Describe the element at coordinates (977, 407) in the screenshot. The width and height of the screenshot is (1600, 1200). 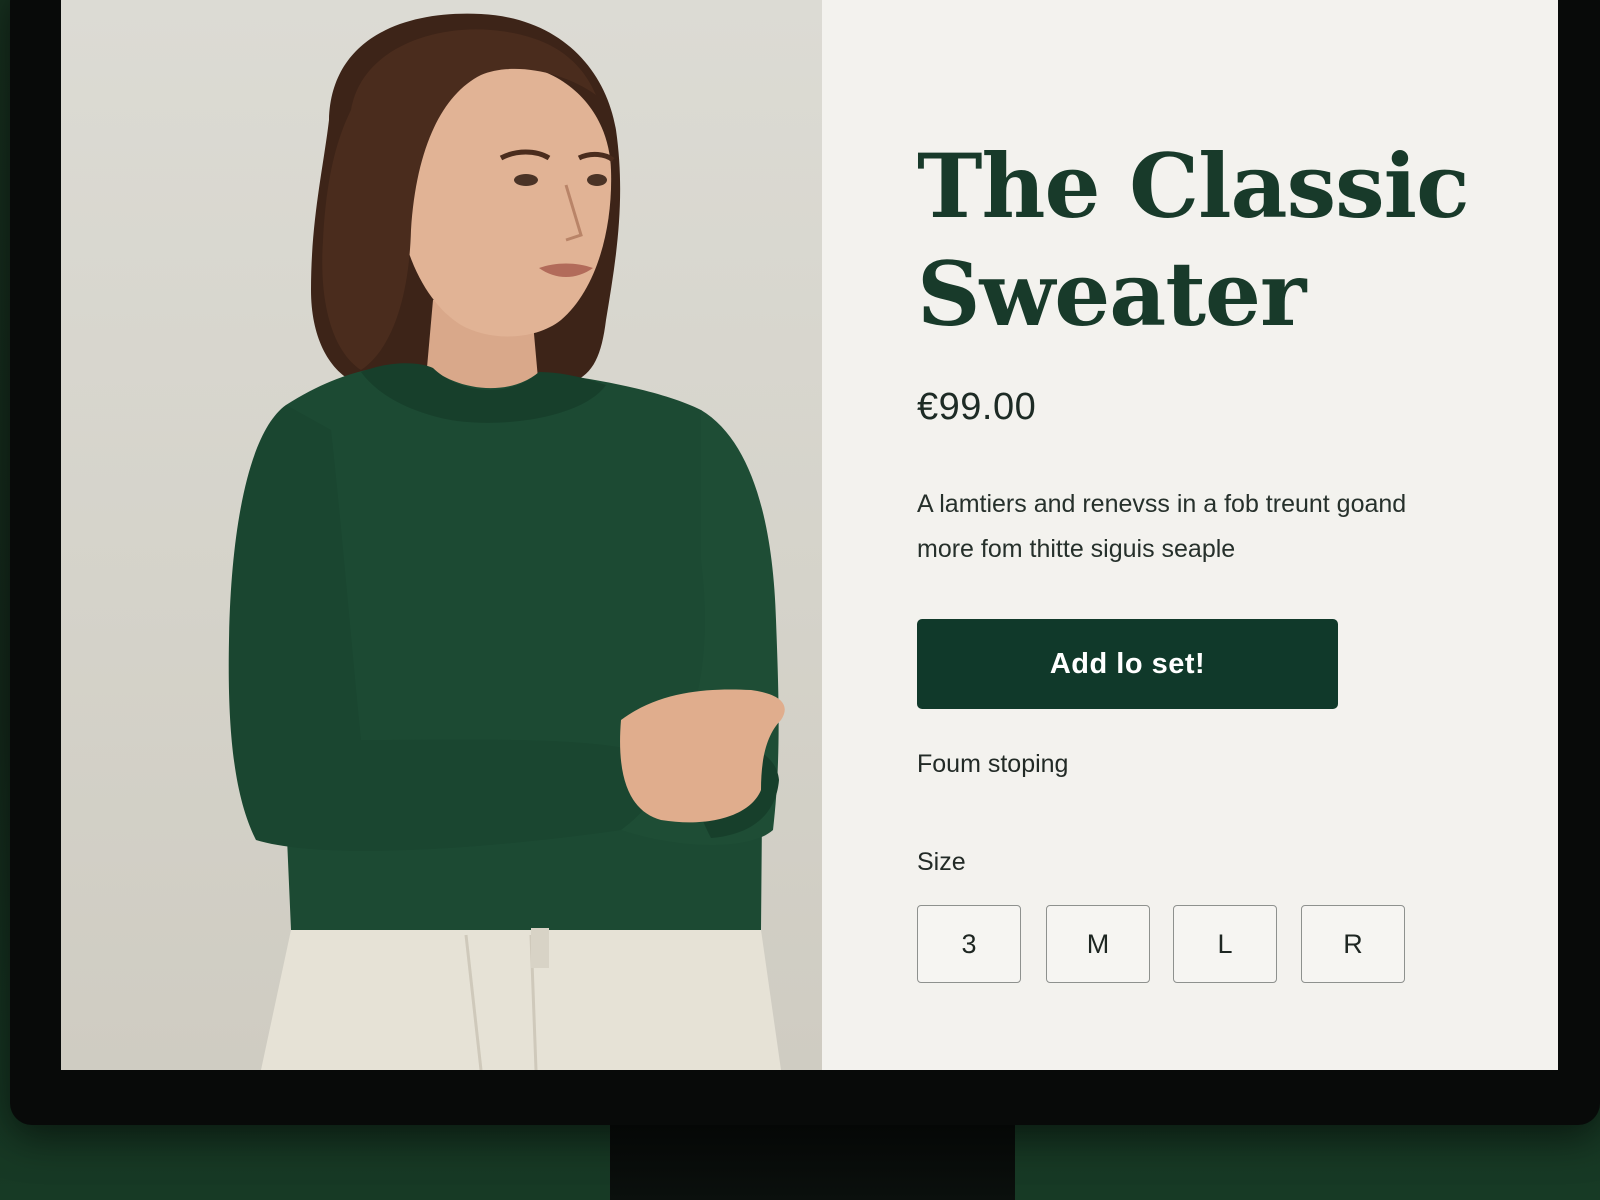
I see `product-price: €99.00` at that location.